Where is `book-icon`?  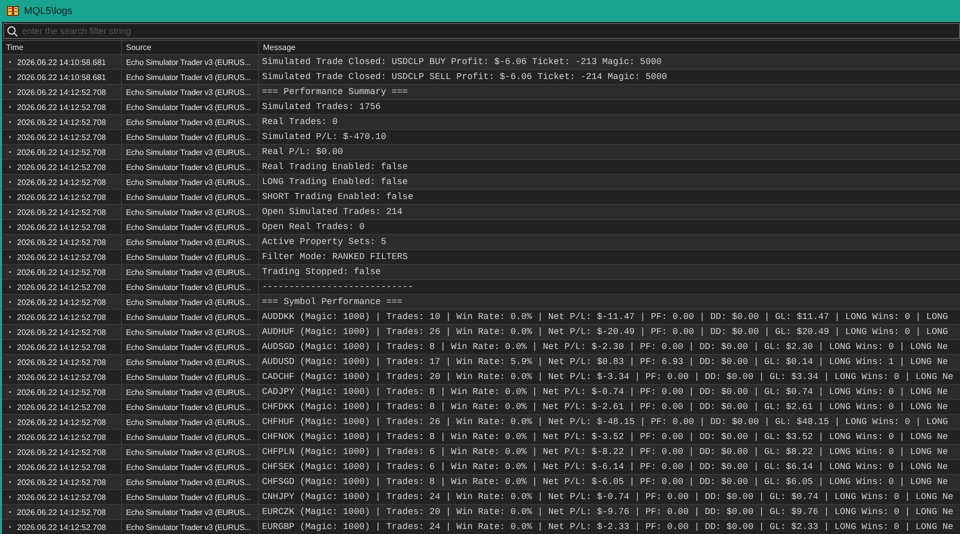 book-icon is located at coordinates (13, 11).